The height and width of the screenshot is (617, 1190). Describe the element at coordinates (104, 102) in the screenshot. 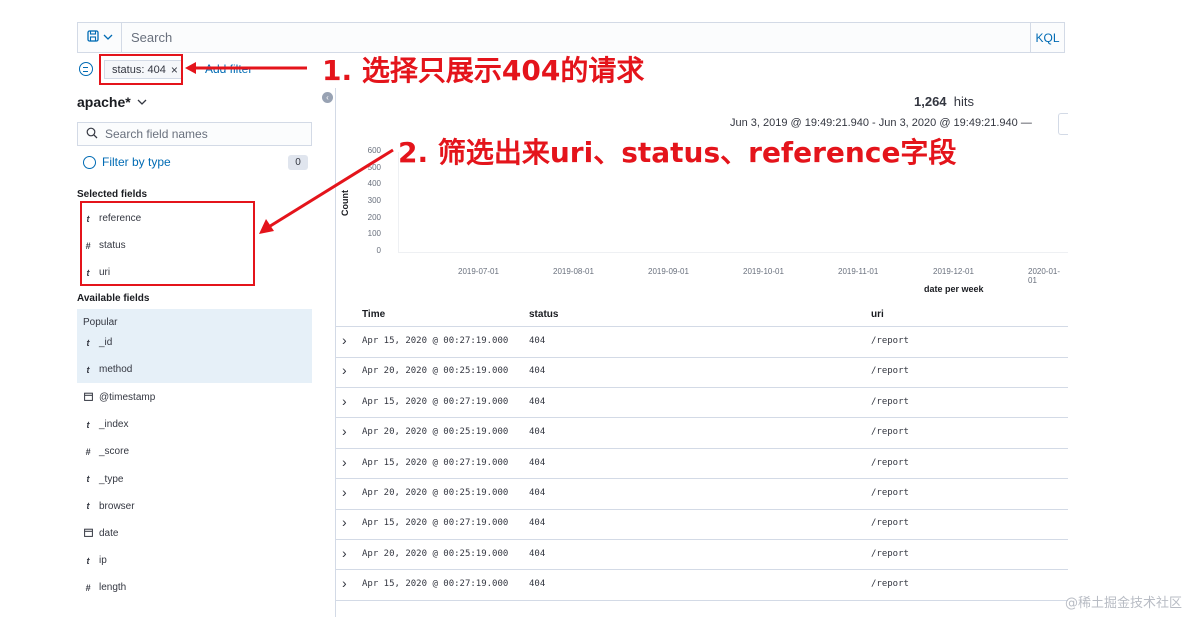

I see `index-pattern-label: apache*` at that location.